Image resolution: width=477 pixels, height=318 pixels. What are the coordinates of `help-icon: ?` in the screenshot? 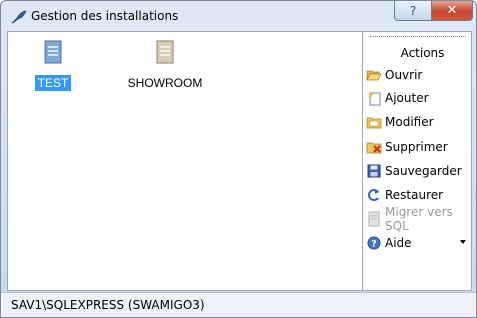 It's located at (374, 243).